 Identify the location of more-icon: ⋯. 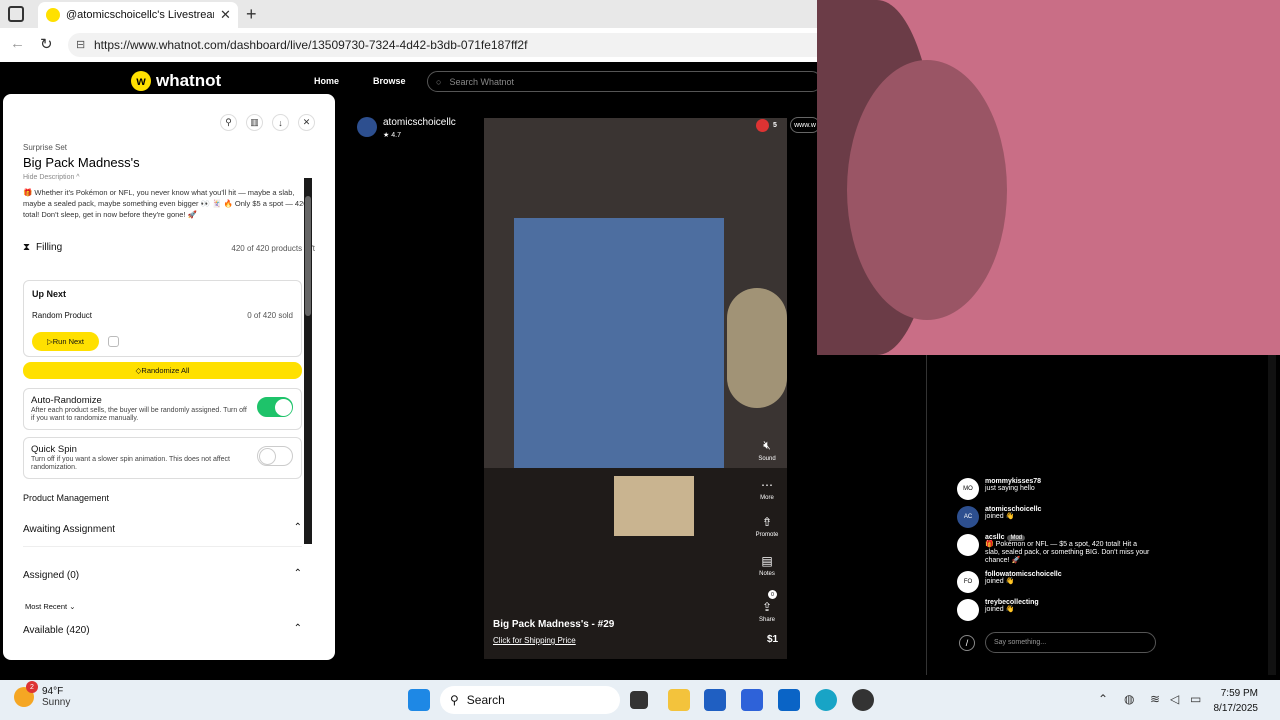
(767, 485).